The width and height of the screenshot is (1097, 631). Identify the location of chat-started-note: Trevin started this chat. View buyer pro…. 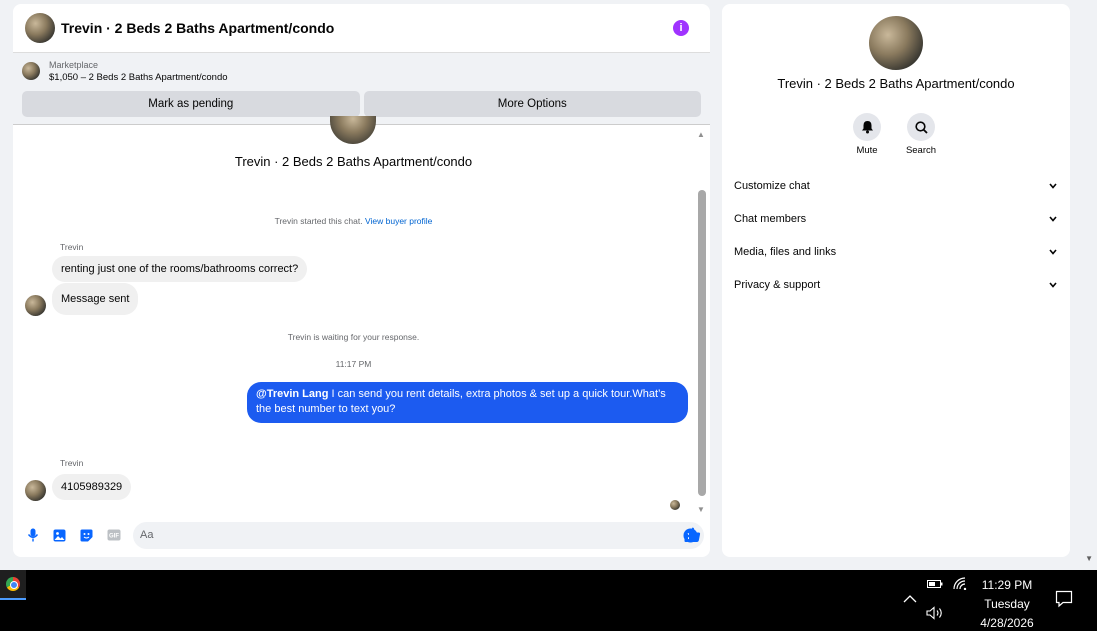
(353, 221).